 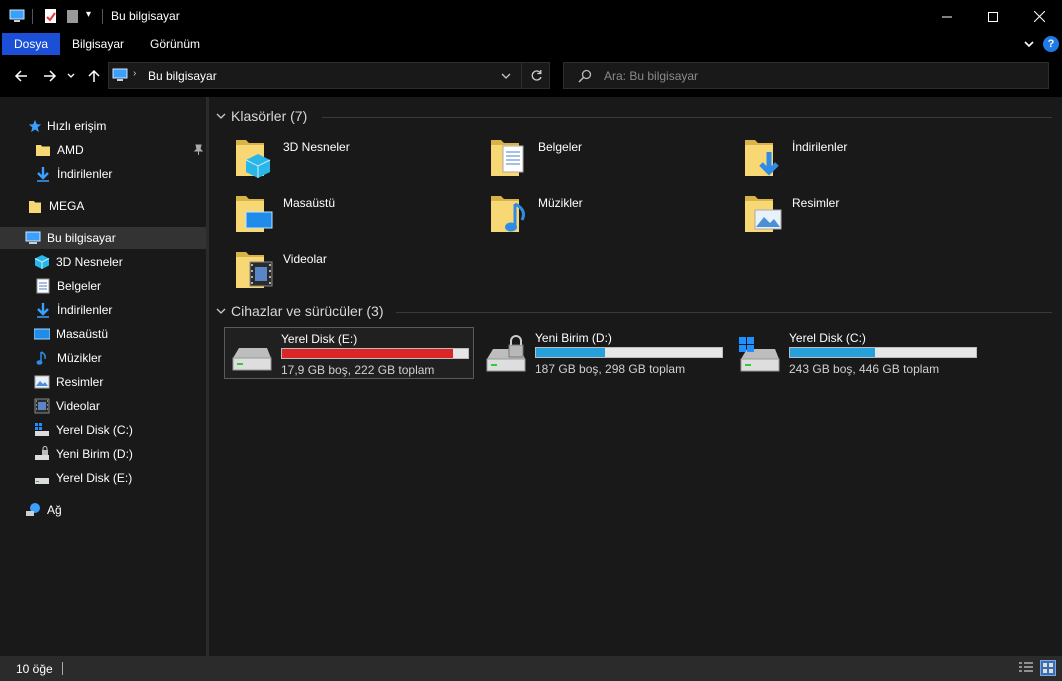 What do you see at coordinates (103, 478) in the screenshot?
I see `sidebar-item-drive-e: Yerel Disk (E:)` at bounding box center [103, 478].